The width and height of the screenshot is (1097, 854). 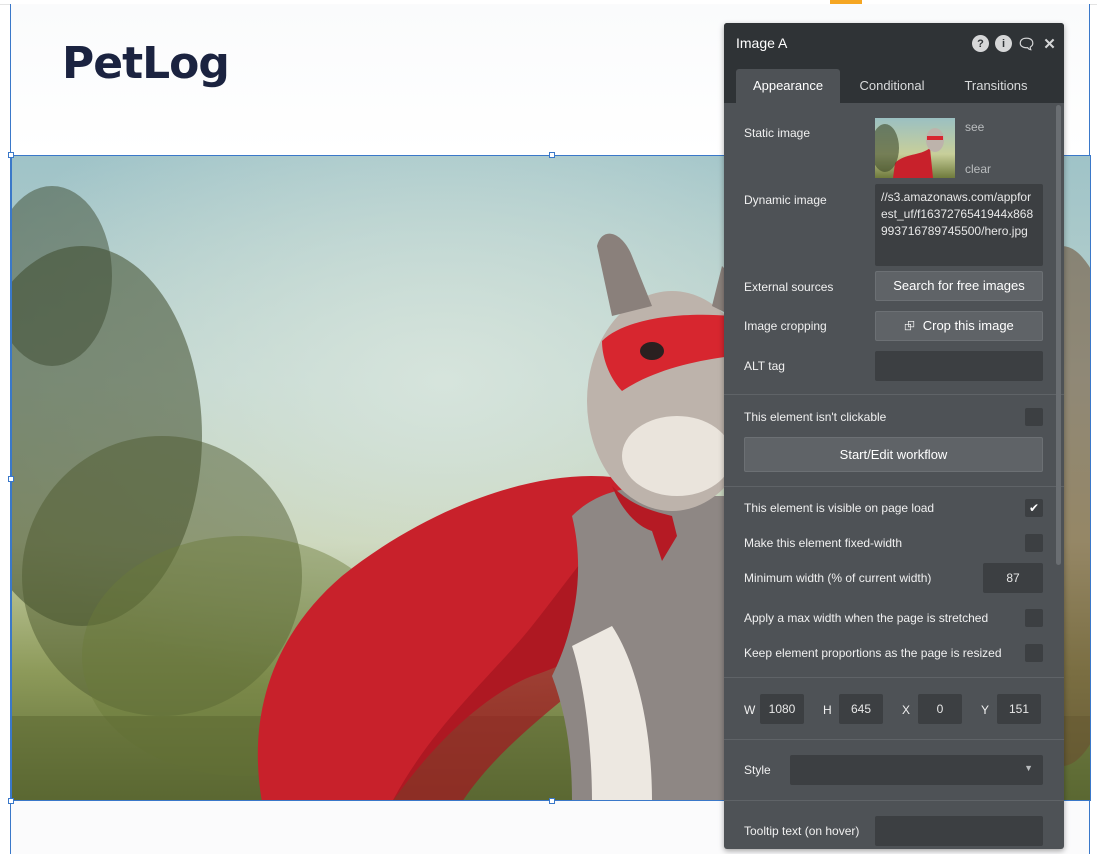 I want to click on dynamic-image-label: Dynamic image, so click(x=785, y=200).